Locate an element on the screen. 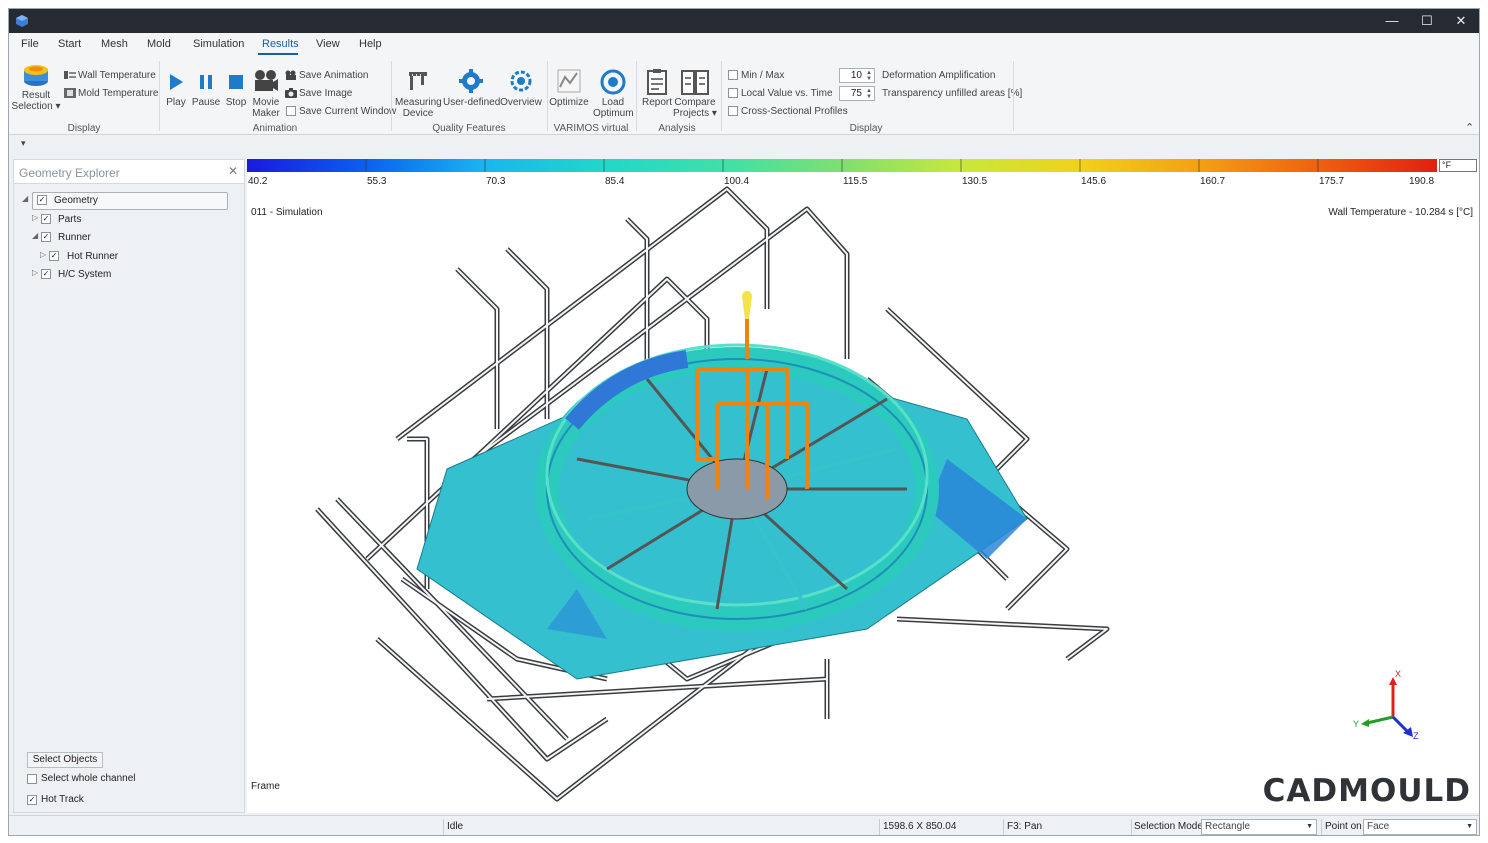  user-defined-label: User-defined is located at coordinates (472, 102).